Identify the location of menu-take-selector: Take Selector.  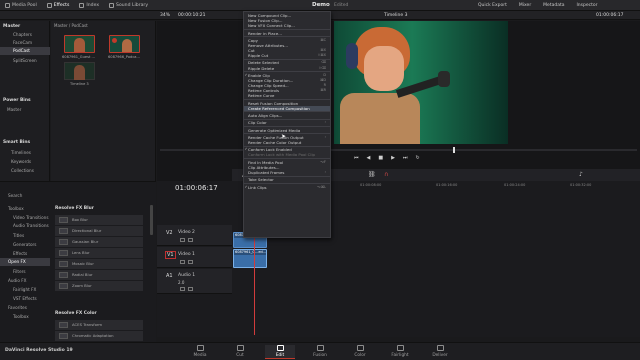
(287, 179).